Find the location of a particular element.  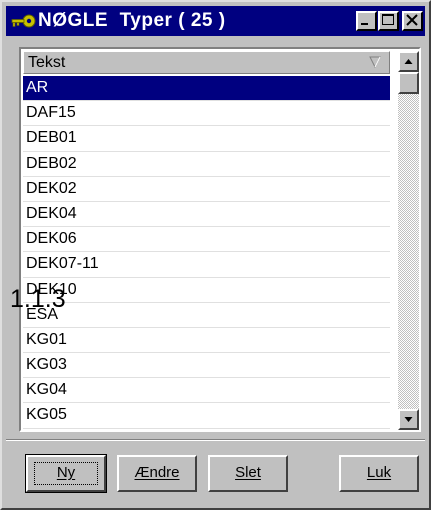

scroll-down-button is located at coordinates (408, 419).